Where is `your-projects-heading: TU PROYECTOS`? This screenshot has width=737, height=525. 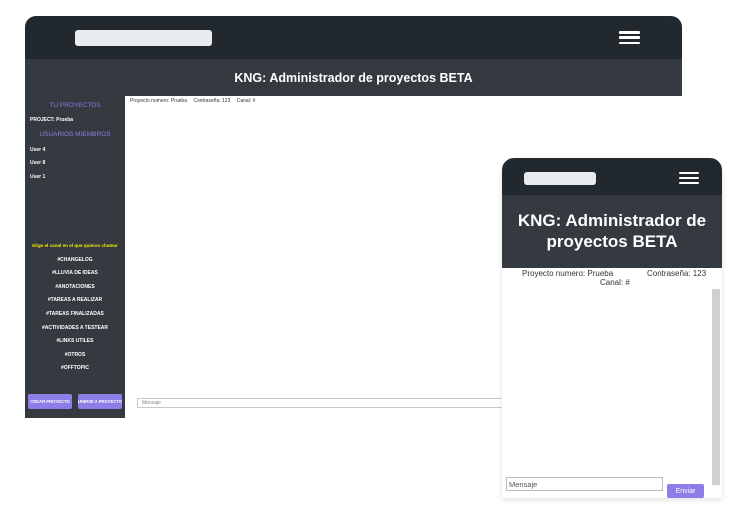
your-projects-heading: TU PROYECTOS is located at coordinates (75, 105).